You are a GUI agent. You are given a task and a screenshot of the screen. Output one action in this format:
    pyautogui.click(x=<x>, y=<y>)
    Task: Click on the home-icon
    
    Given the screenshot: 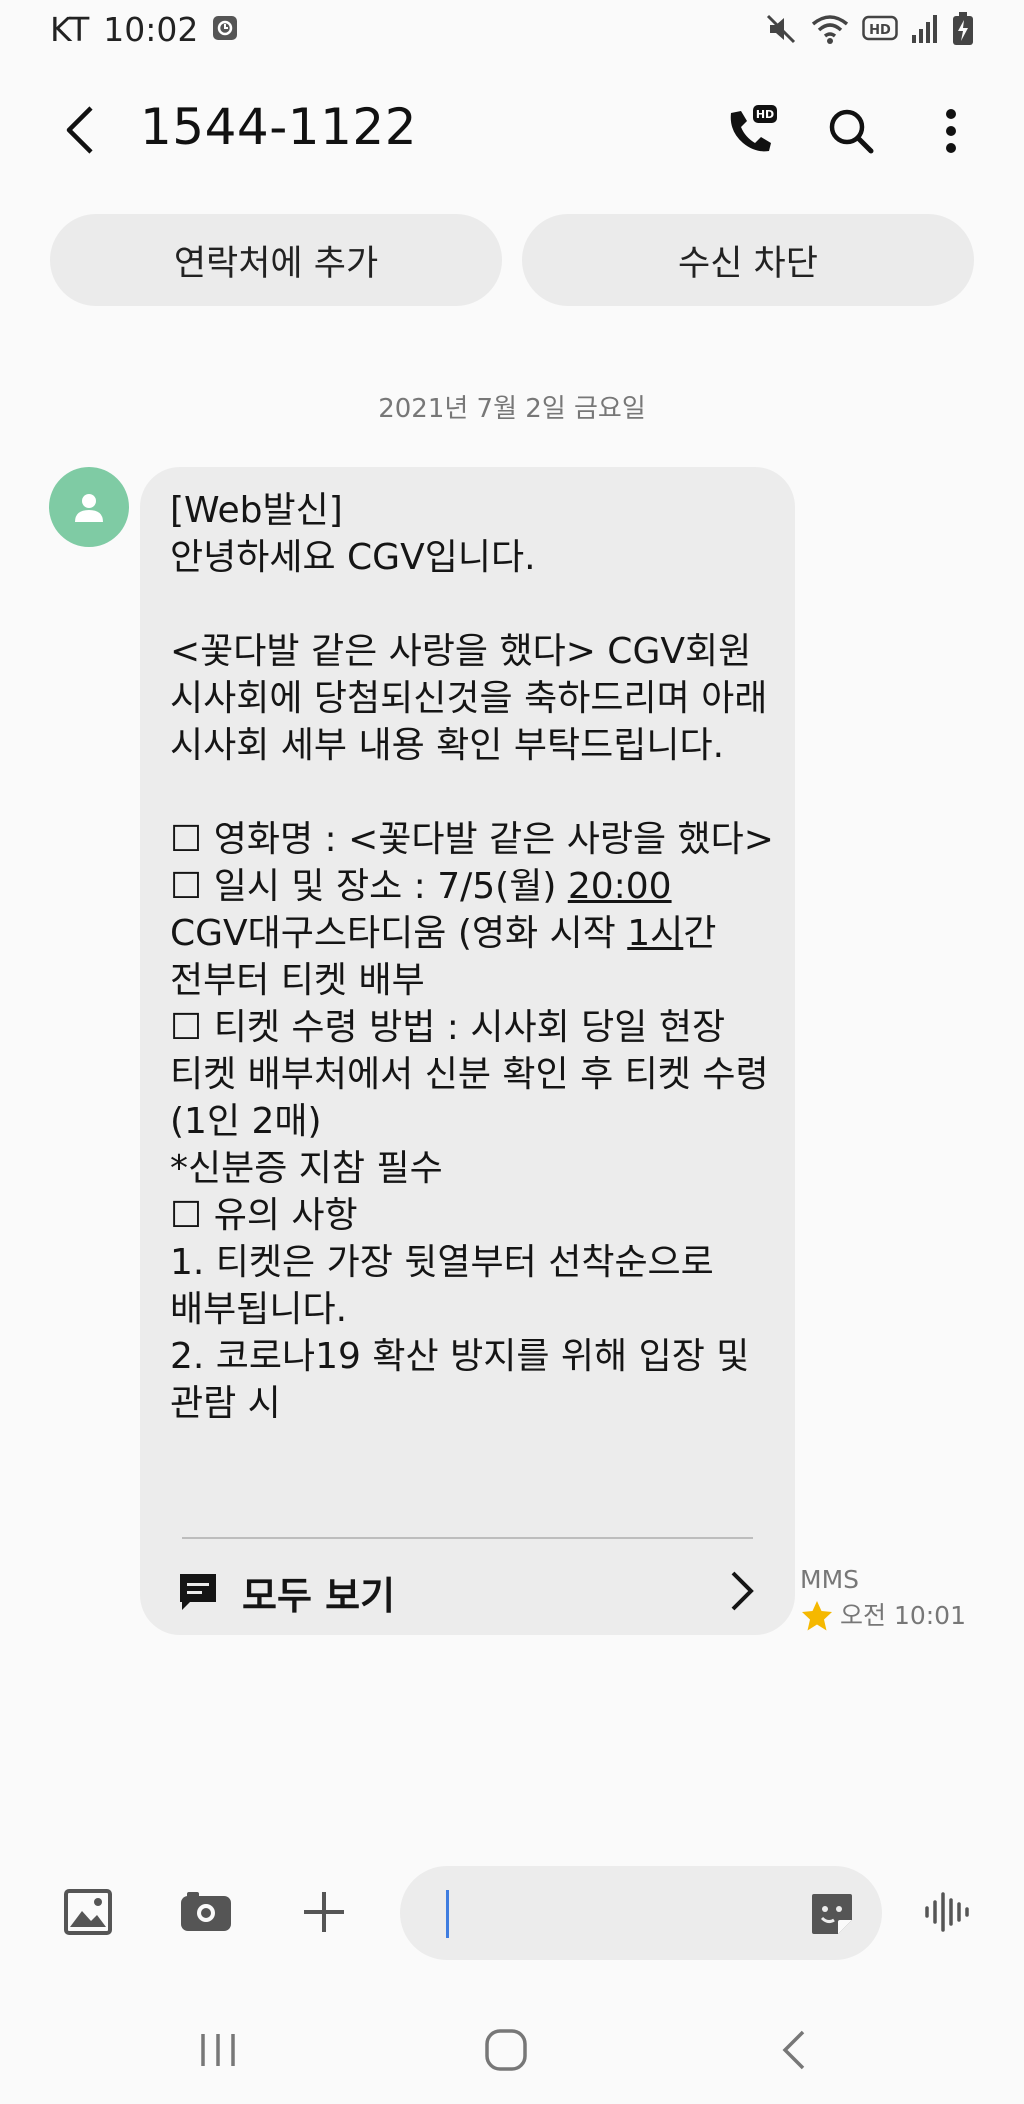 What is the action you would take?
    pyautogui.click(x=506, y=2050)
    